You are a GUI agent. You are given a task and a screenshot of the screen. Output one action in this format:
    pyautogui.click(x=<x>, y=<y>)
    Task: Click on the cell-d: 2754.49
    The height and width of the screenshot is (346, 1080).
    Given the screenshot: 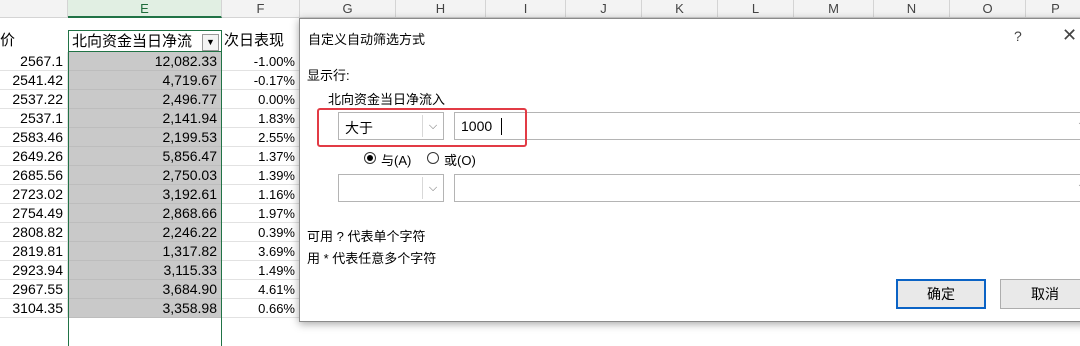 What is the action you would take?
    pyautogui.click(x=34, y=213)
    